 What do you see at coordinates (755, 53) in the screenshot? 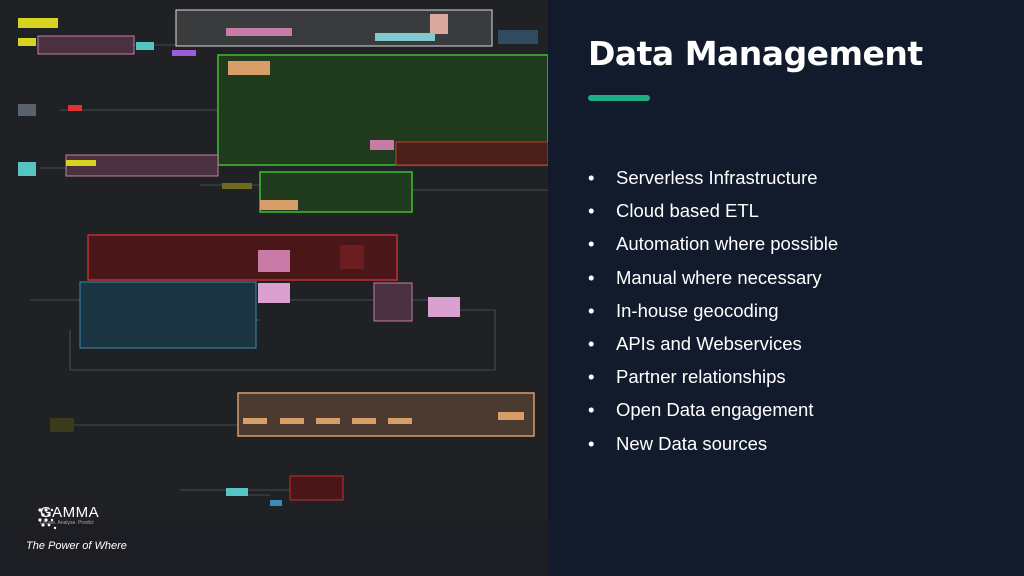
I see `slide-title: Data Management` at bounding box center [755, 53].